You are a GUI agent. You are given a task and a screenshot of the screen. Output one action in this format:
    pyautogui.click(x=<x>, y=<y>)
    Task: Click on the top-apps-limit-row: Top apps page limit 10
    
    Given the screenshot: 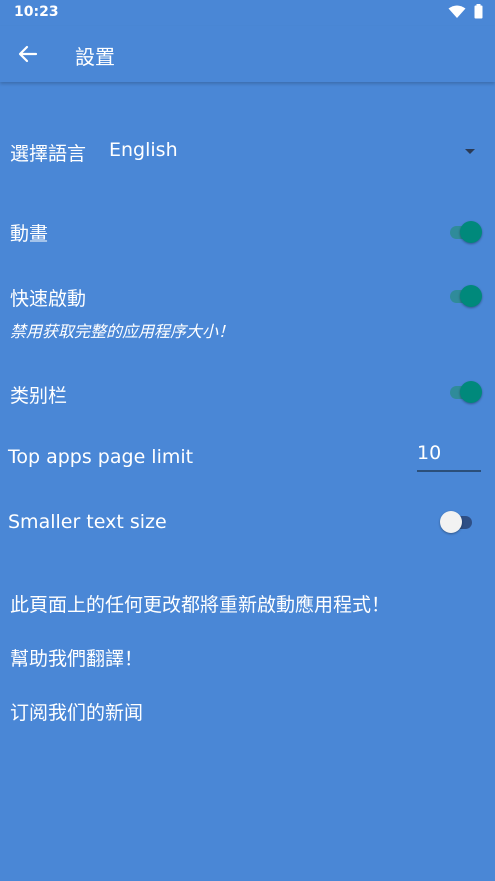 What is the action you would take?
    pyautogui.click(x=247, y=458)
    